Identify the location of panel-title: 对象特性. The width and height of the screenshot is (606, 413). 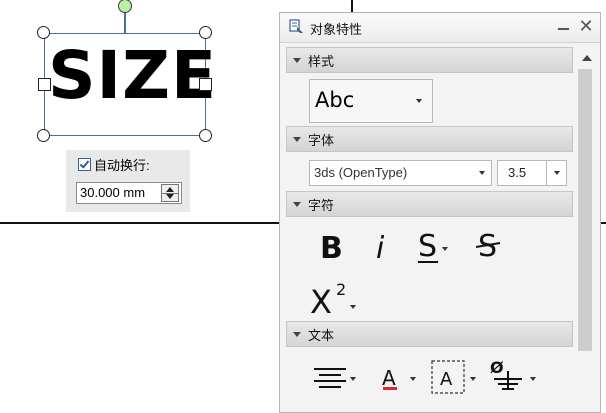
(336, 29).